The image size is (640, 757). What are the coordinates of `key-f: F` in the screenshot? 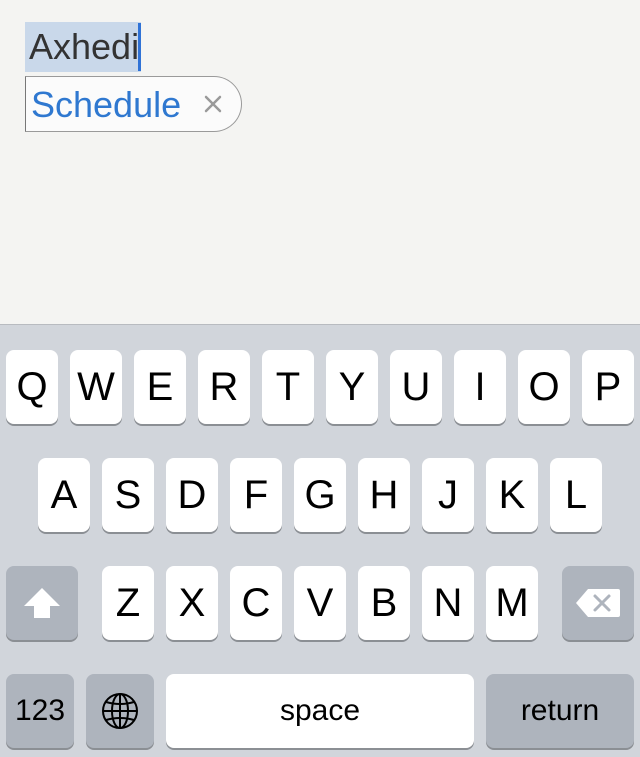 It's located at (256, 495).